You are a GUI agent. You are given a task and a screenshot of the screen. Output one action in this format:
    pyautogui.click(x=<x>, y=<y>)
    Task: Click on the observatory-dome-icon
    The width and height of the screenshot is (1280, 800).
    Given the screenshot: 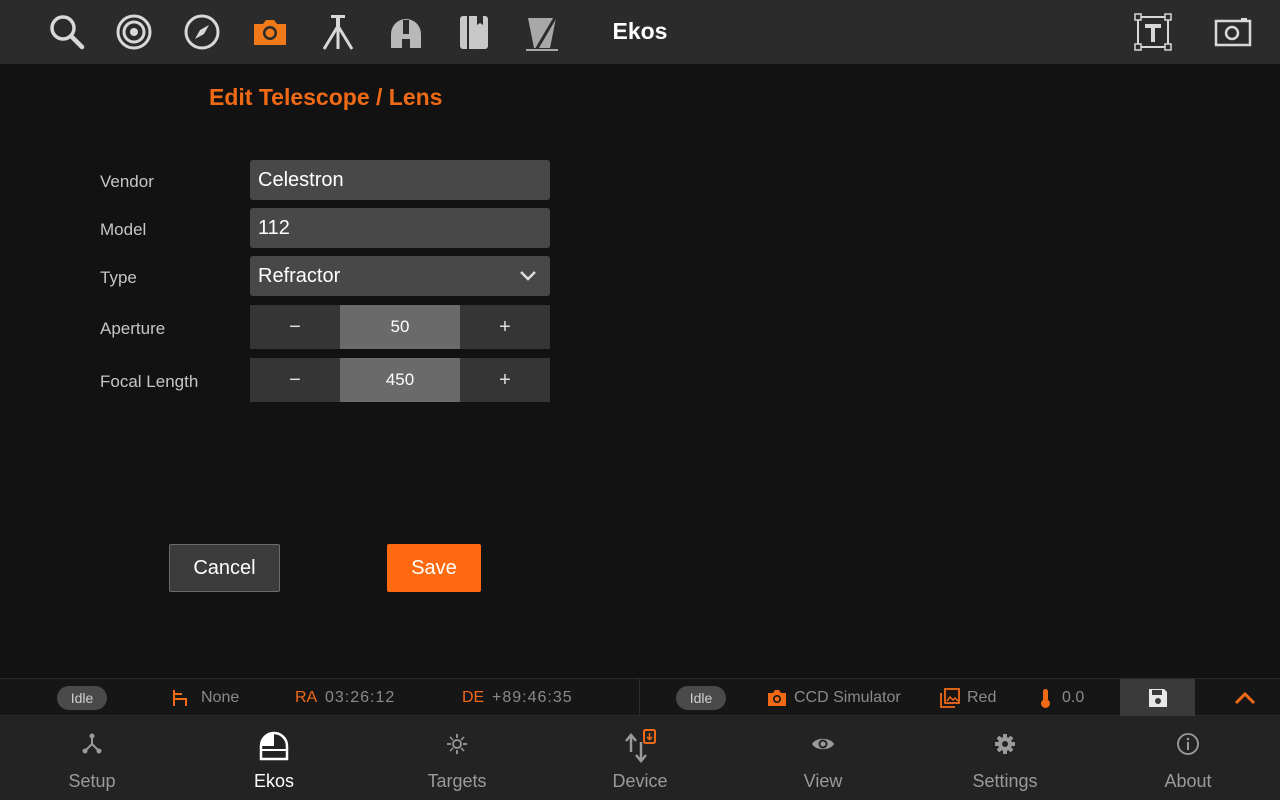 What is the action you would take?
    pyautogui.click(x=406, y=33)
    